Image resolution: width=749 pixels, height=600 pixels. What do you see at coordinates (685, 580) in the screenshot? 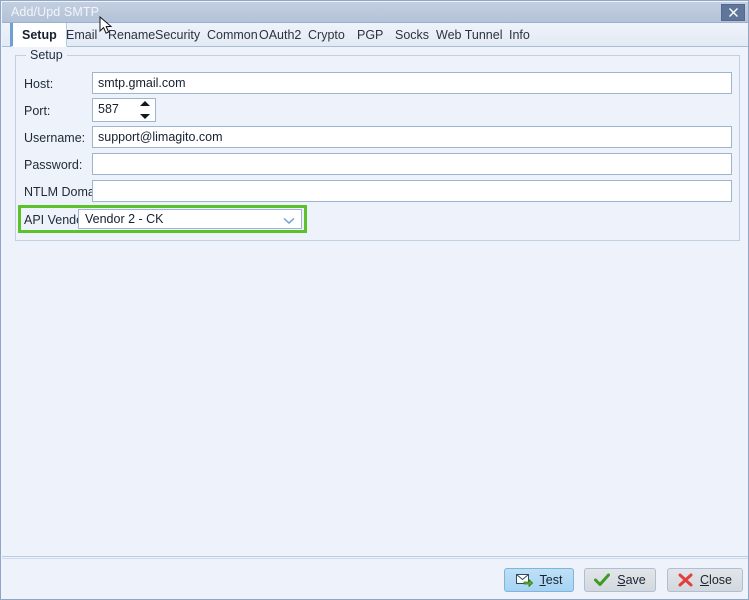
I see `cross-icon` at bounding box center [685, 580].